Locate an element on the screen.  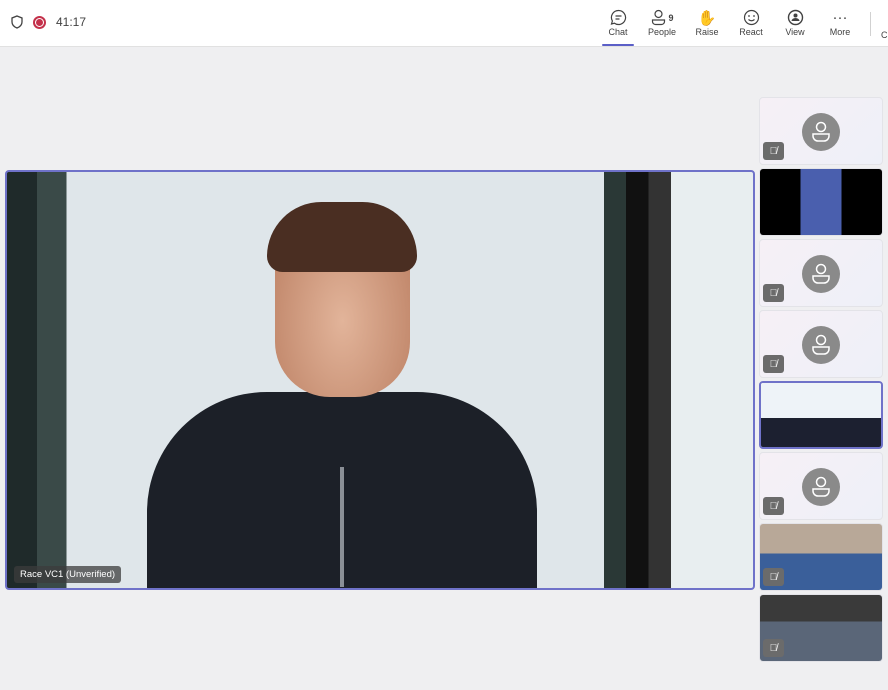
raise-hand-button: ✋ Raise is located at coordinates (707, 23).